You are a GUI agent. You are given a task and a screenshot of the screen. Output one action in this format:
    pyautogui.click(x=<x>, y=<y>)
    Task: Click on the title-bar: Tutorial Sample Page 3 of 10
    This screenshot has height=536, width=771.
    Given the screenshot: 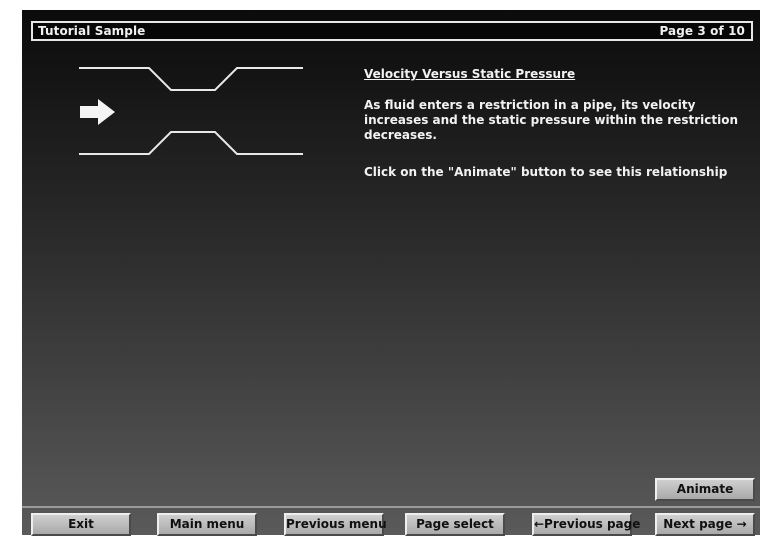 What is the action you would take?
    pyautogui.click(x=392, y=31)
    